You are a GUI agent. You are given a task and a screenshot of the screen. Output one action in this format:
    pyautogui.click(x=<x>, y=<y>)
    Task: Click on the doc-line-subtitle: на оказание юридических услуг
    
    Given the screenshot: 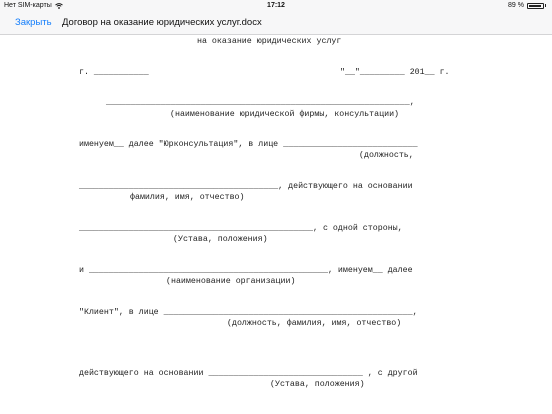 What is the action you would take?
    pyautogui.click(x=269, y=41)
    